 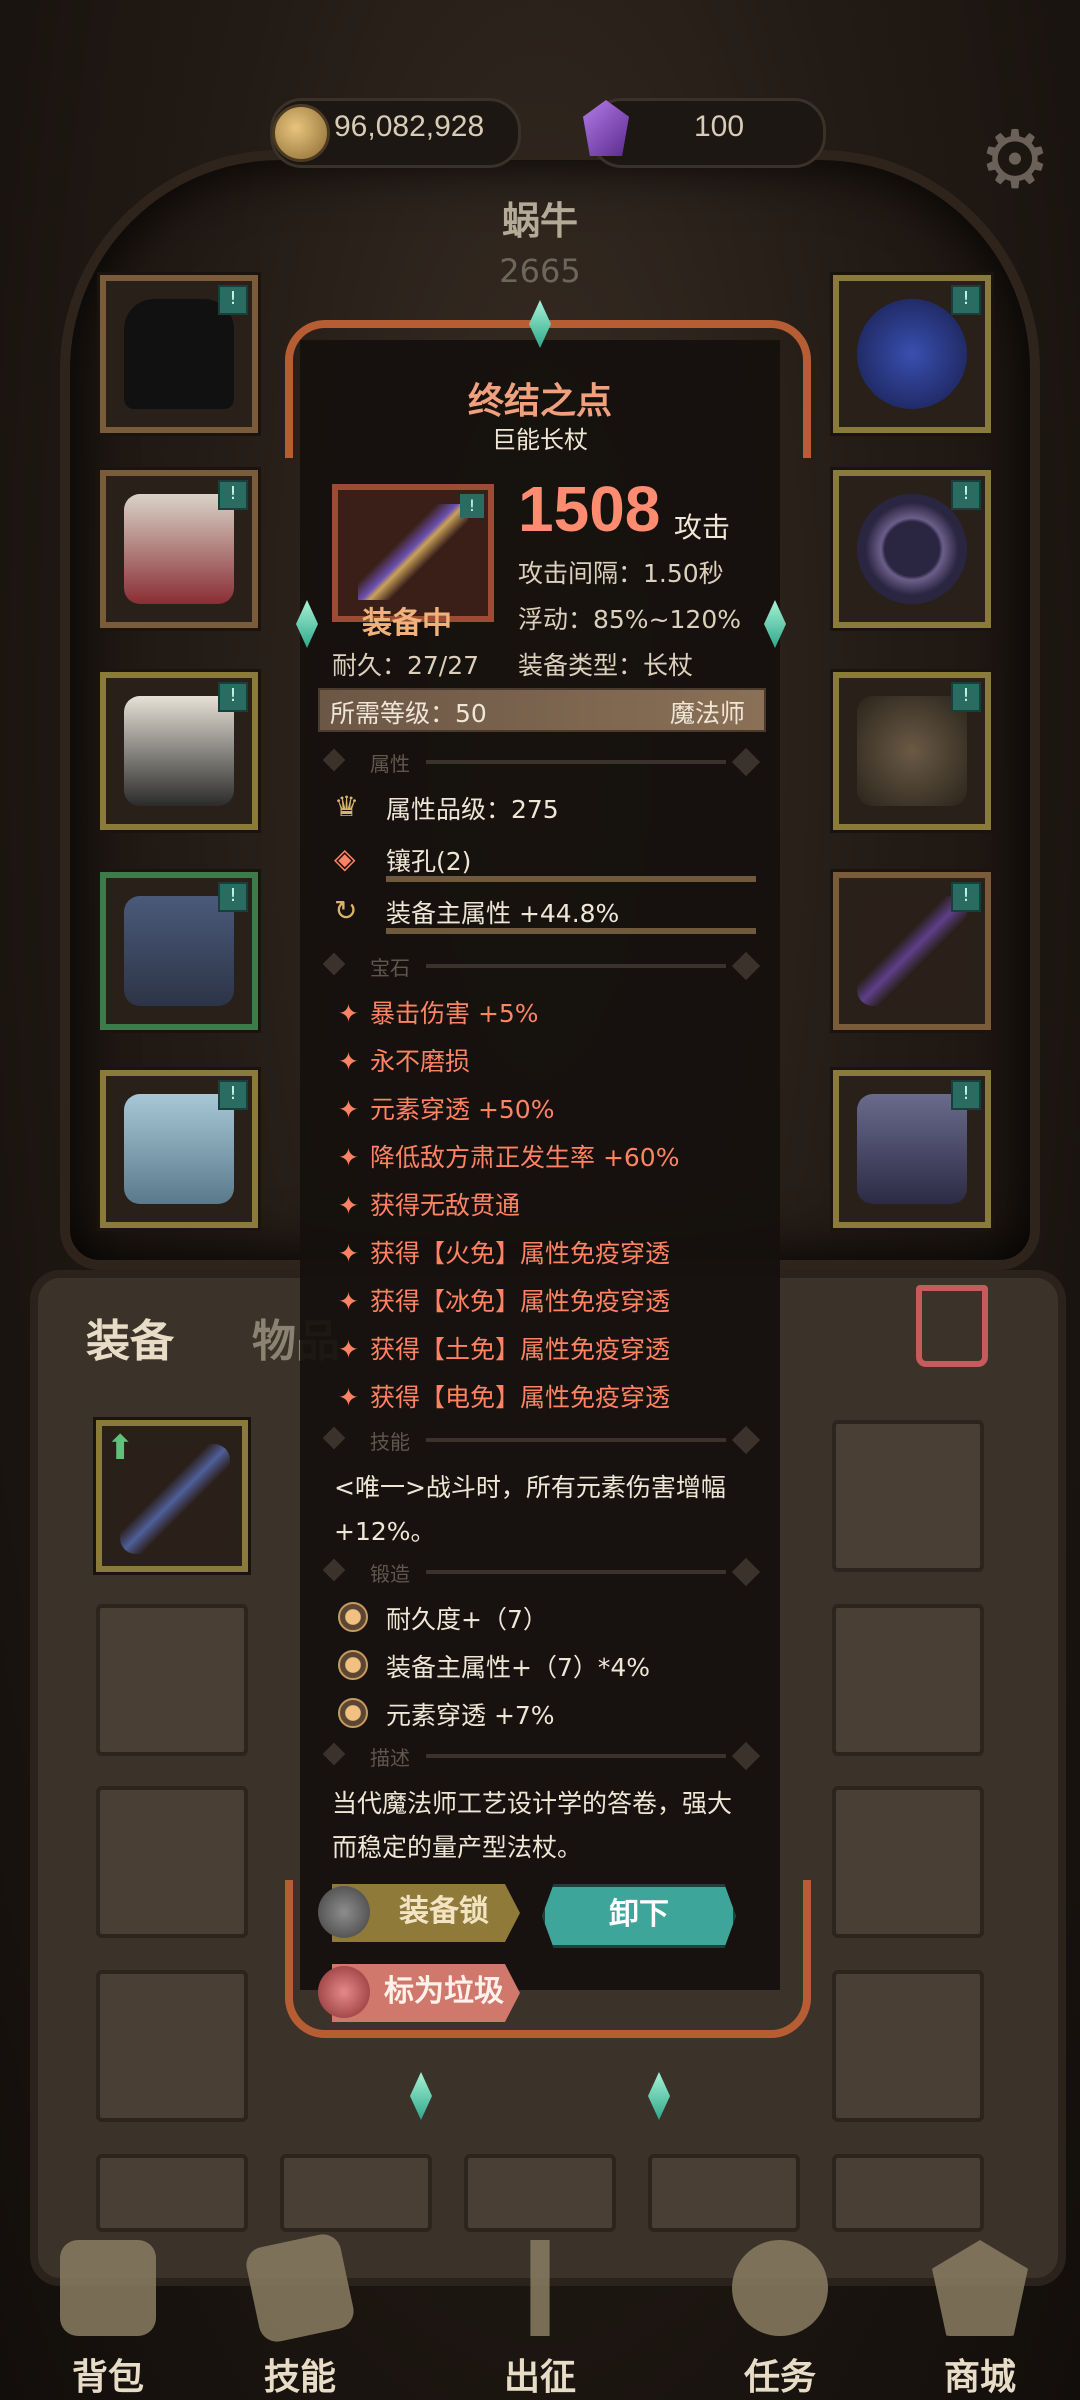 I want to click on button-label: 标为垃圾, so click(x=444, y=1991).